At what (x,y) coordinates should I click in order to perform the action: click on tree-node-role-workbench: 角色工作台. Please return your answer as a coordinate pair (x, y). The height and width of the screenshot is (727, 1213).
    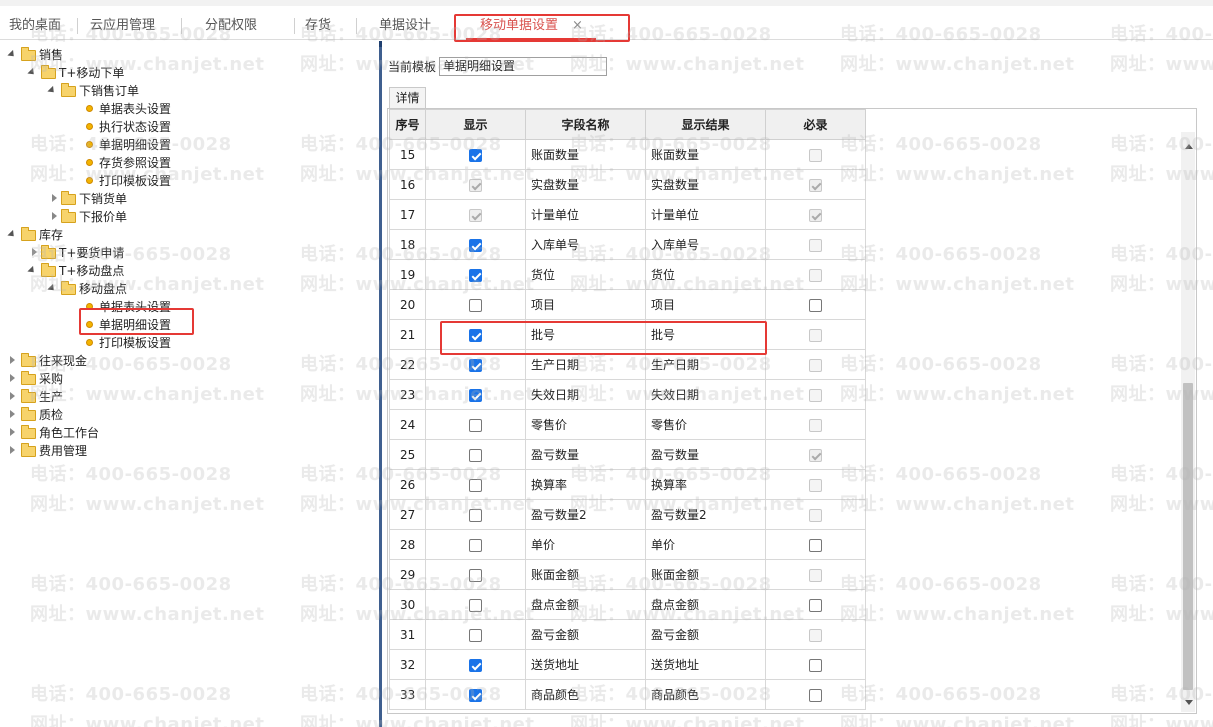
    Looking at the image, I should click on (69, 433).